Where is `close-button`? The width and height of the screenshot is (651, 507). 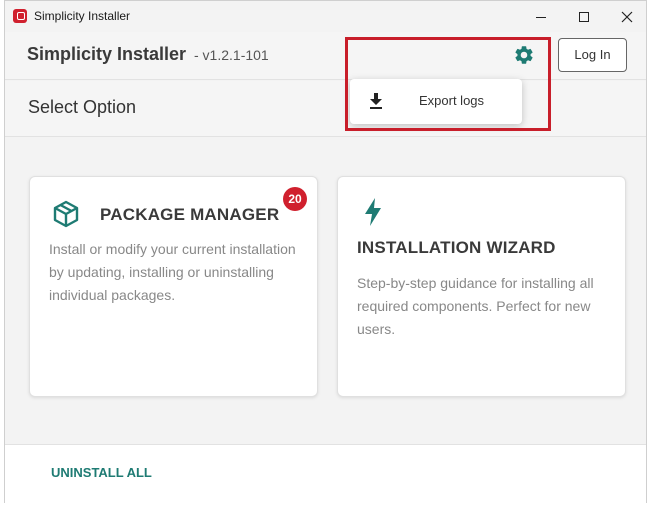 close-button is located at coordinates (627, 16).